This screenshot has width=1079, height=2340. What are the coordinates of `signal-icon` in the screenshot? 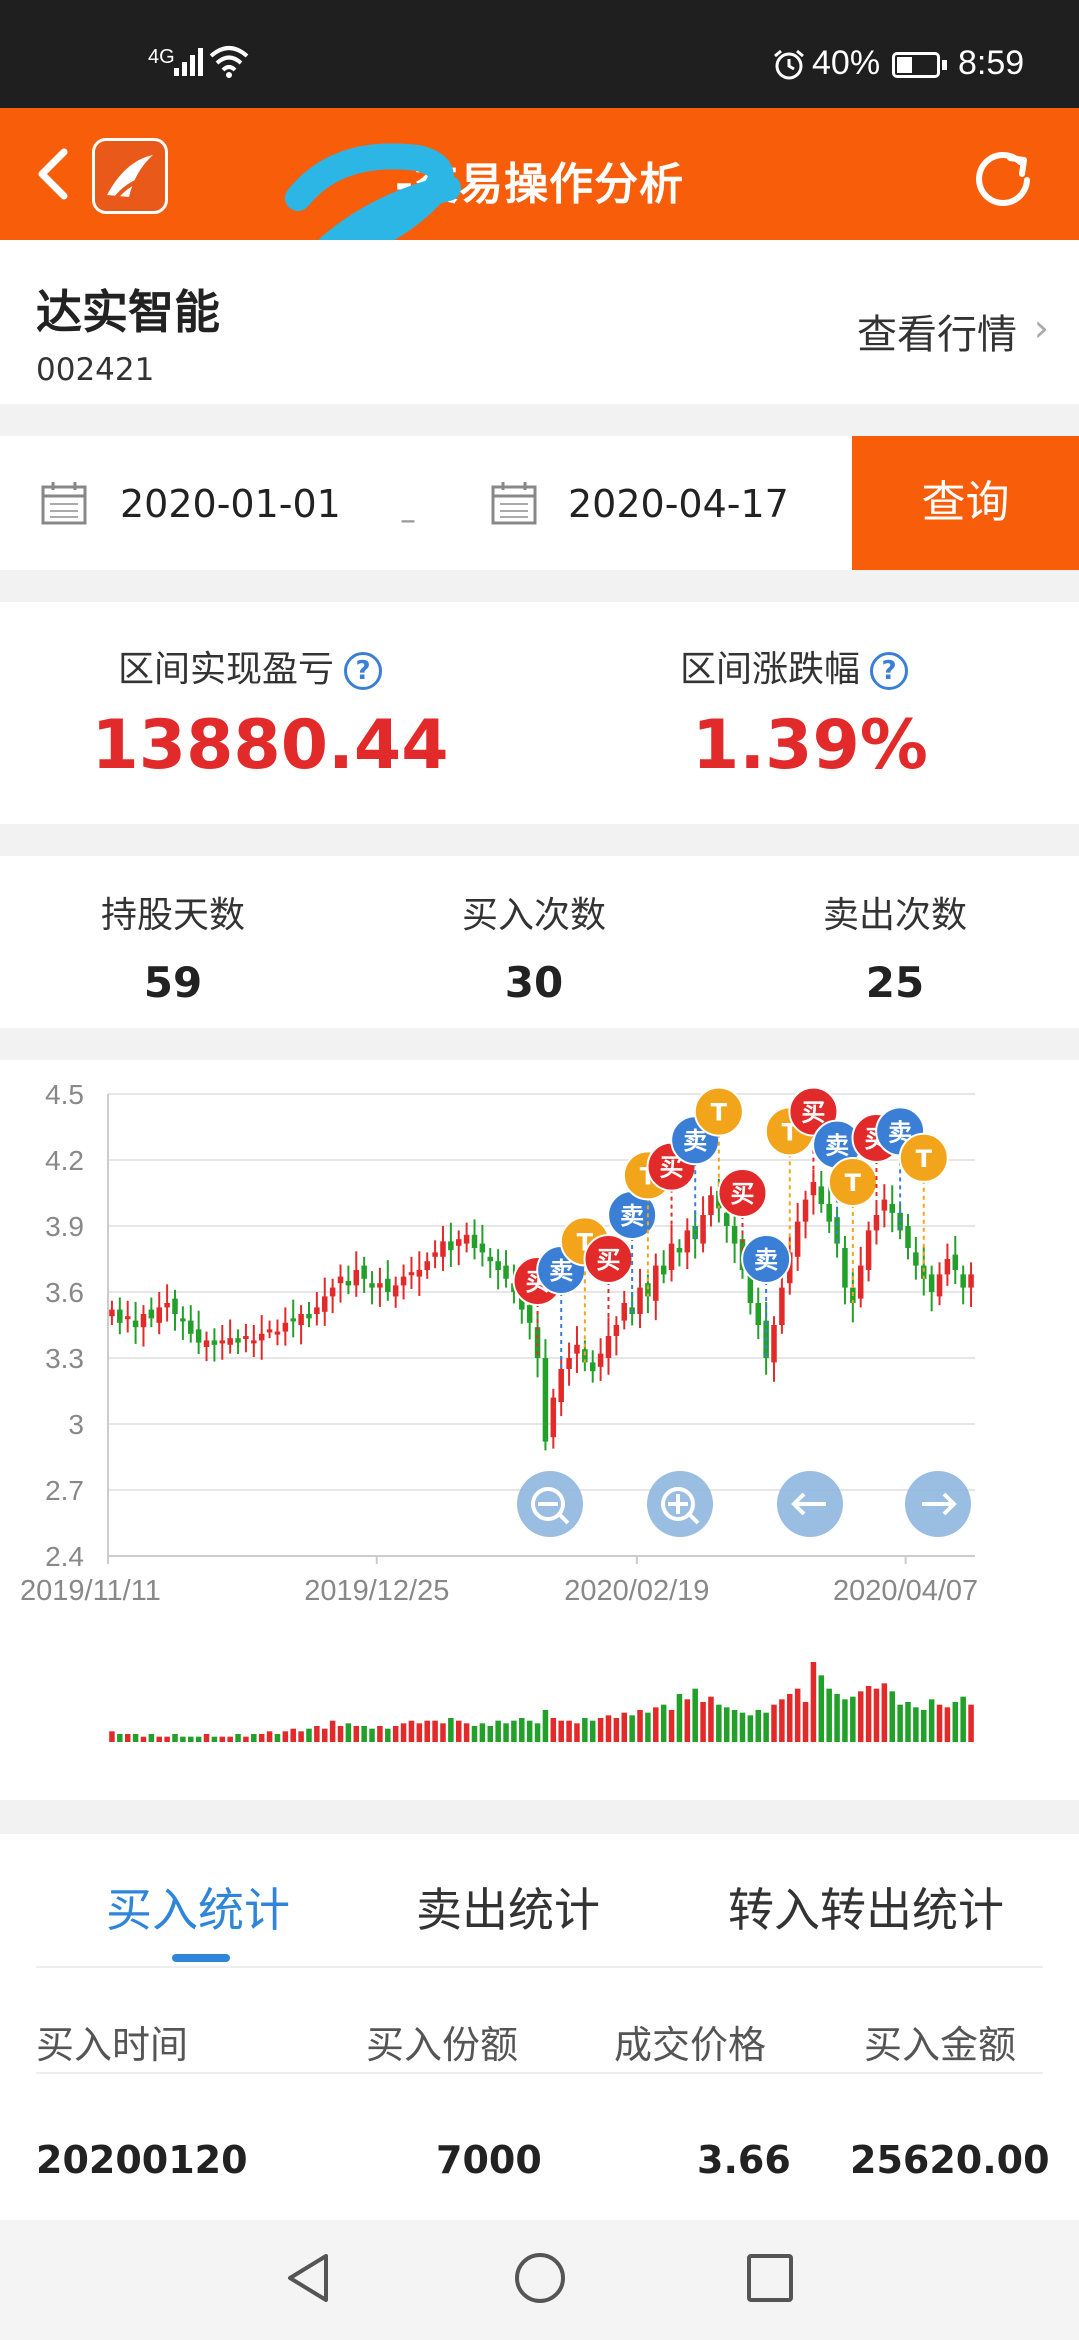 It's located at (188, 62).